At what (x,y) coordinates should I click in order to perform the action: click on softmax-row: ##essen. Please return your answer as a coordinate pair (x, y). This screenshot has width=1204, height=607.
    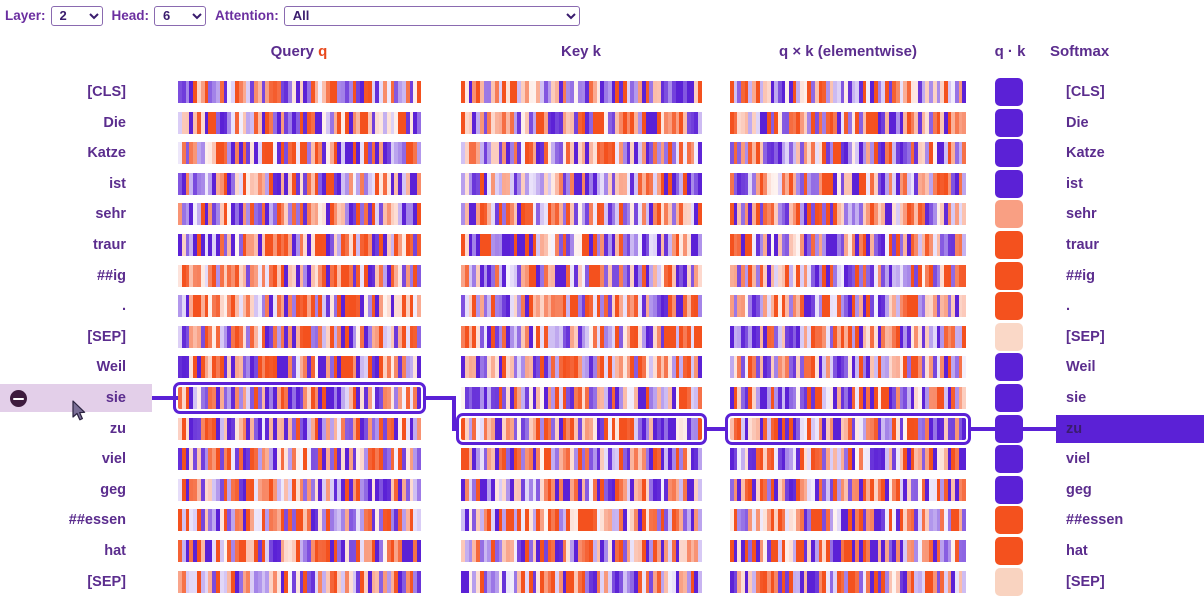
    Looking at the image, I should click on (1116, 520).